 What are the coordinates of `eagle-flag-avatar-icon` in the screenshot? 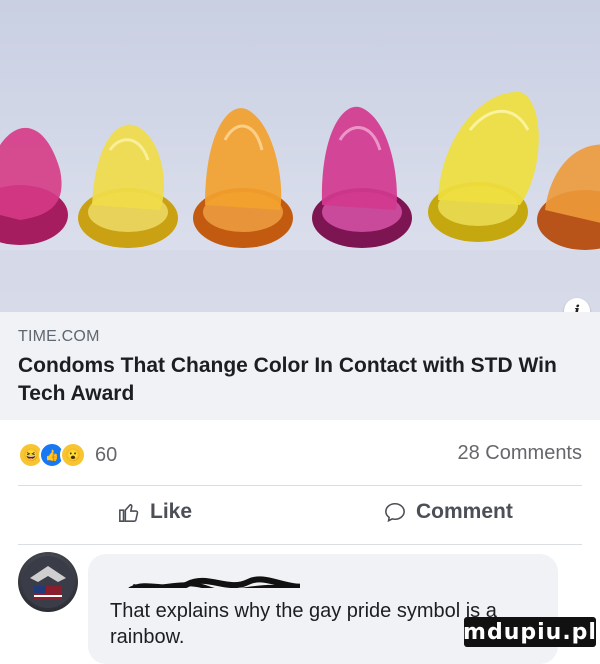 It's located at (48, 582).